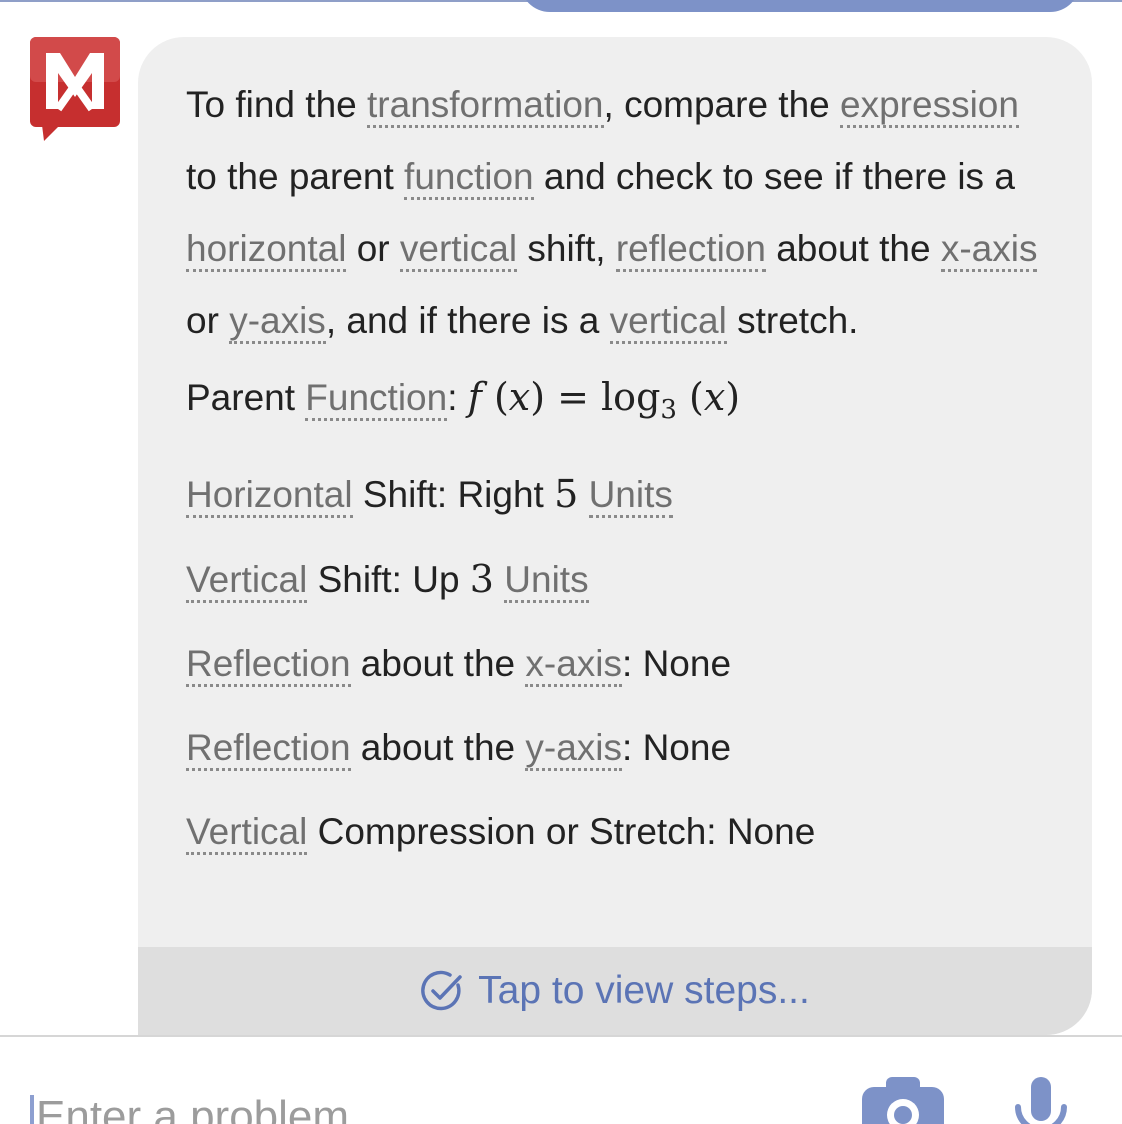 The height and width of the screenshot is (1124, 1122). Describe the element at coordinates (1041, 1100) in the screenshot. I see `microphone-icon` at that location.